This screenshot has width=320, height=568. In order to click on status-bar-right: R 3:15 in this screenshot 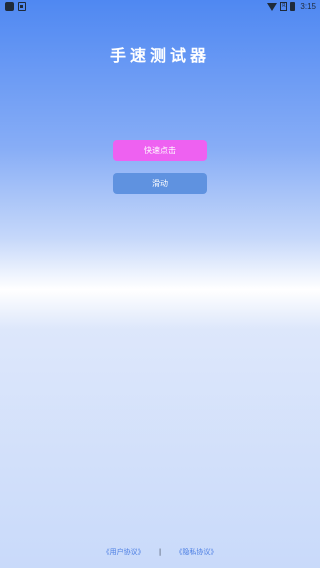, I will do `click(291, 6)`.